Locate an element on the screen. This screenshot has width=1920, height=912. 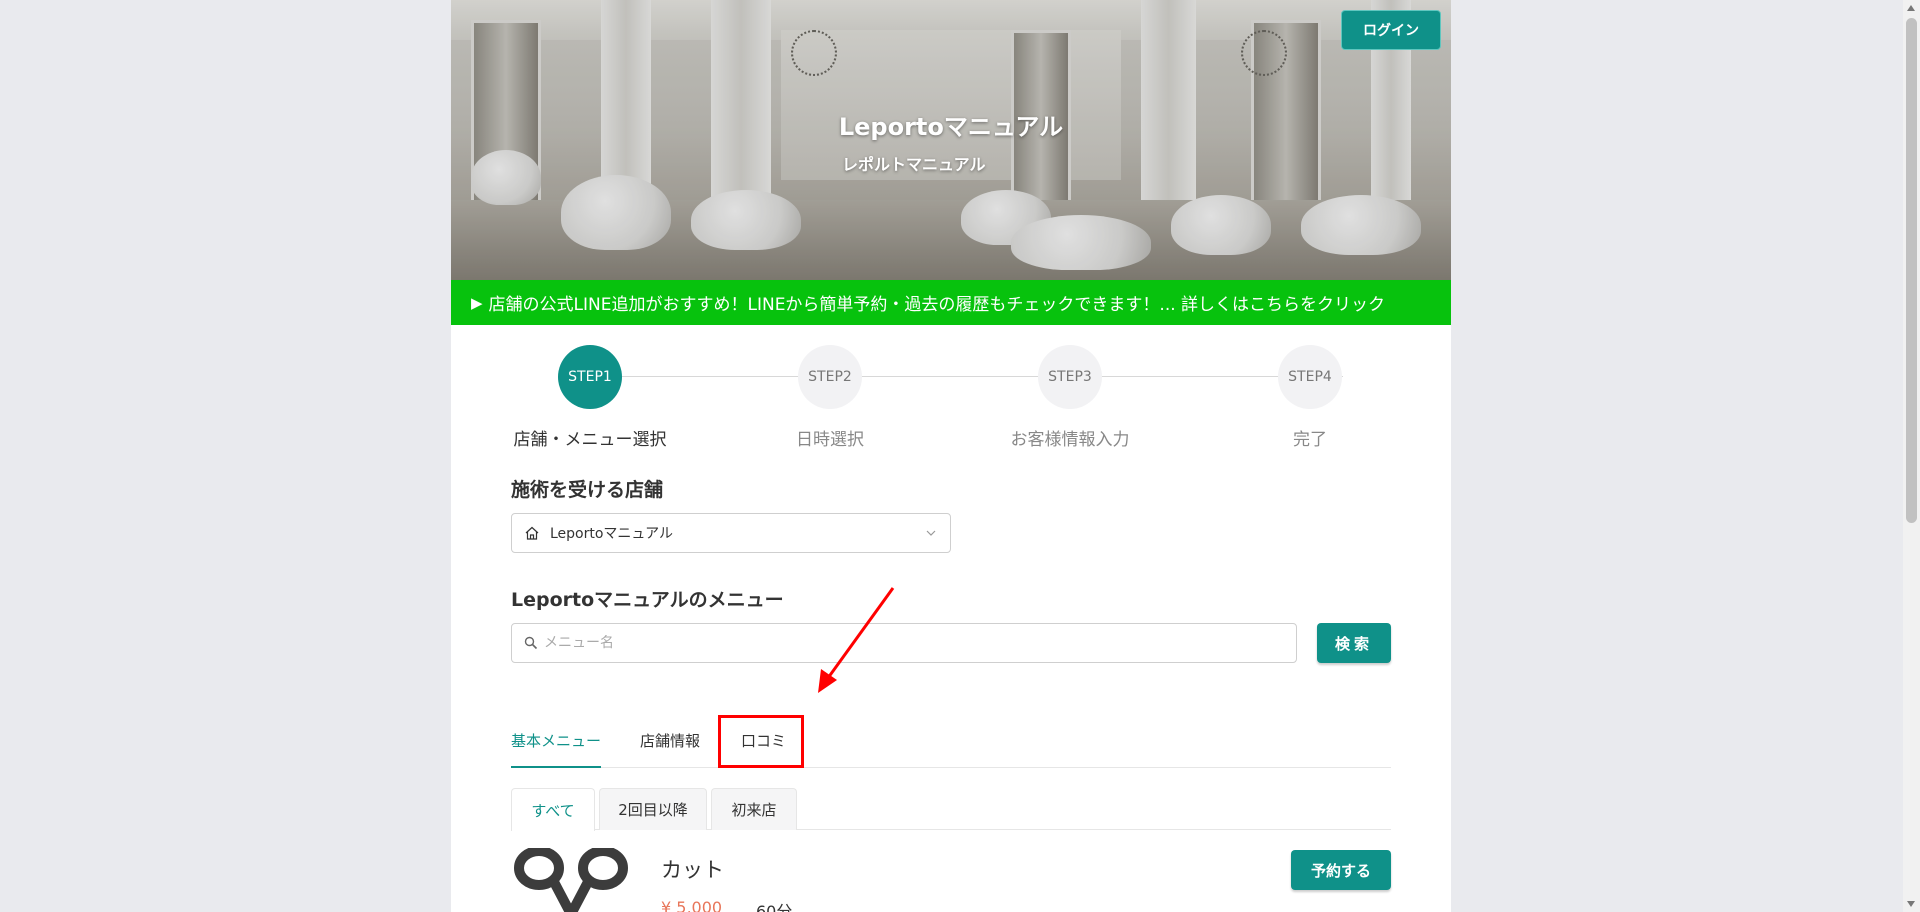
step-label: 店舗・メニュー選択 is located at coordinates (590, 440).